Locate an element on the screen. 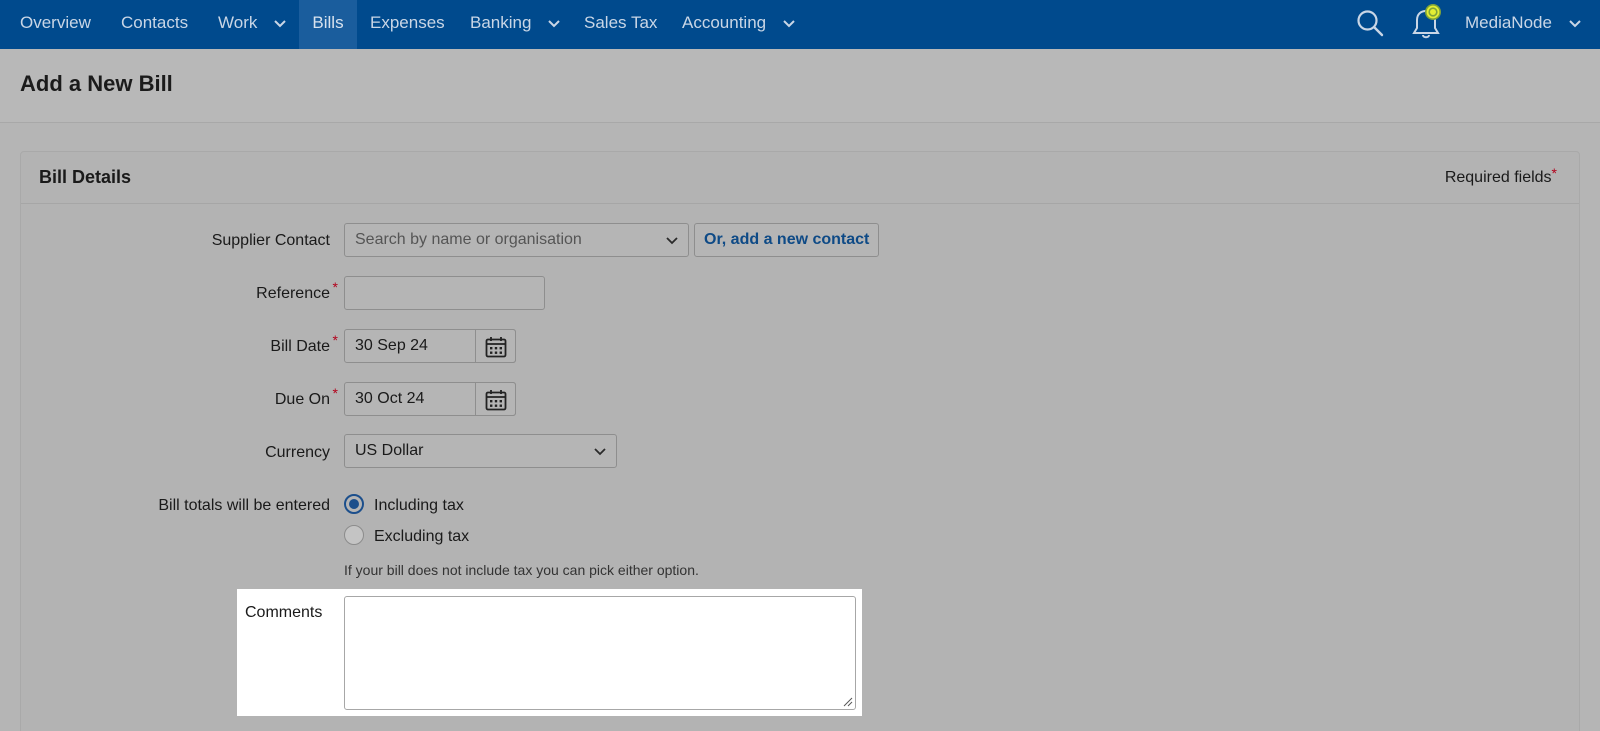 The height and width of the screenshot is (731, 1600). nav-contacts-label: Contacts is located at coordinates (155, 22).